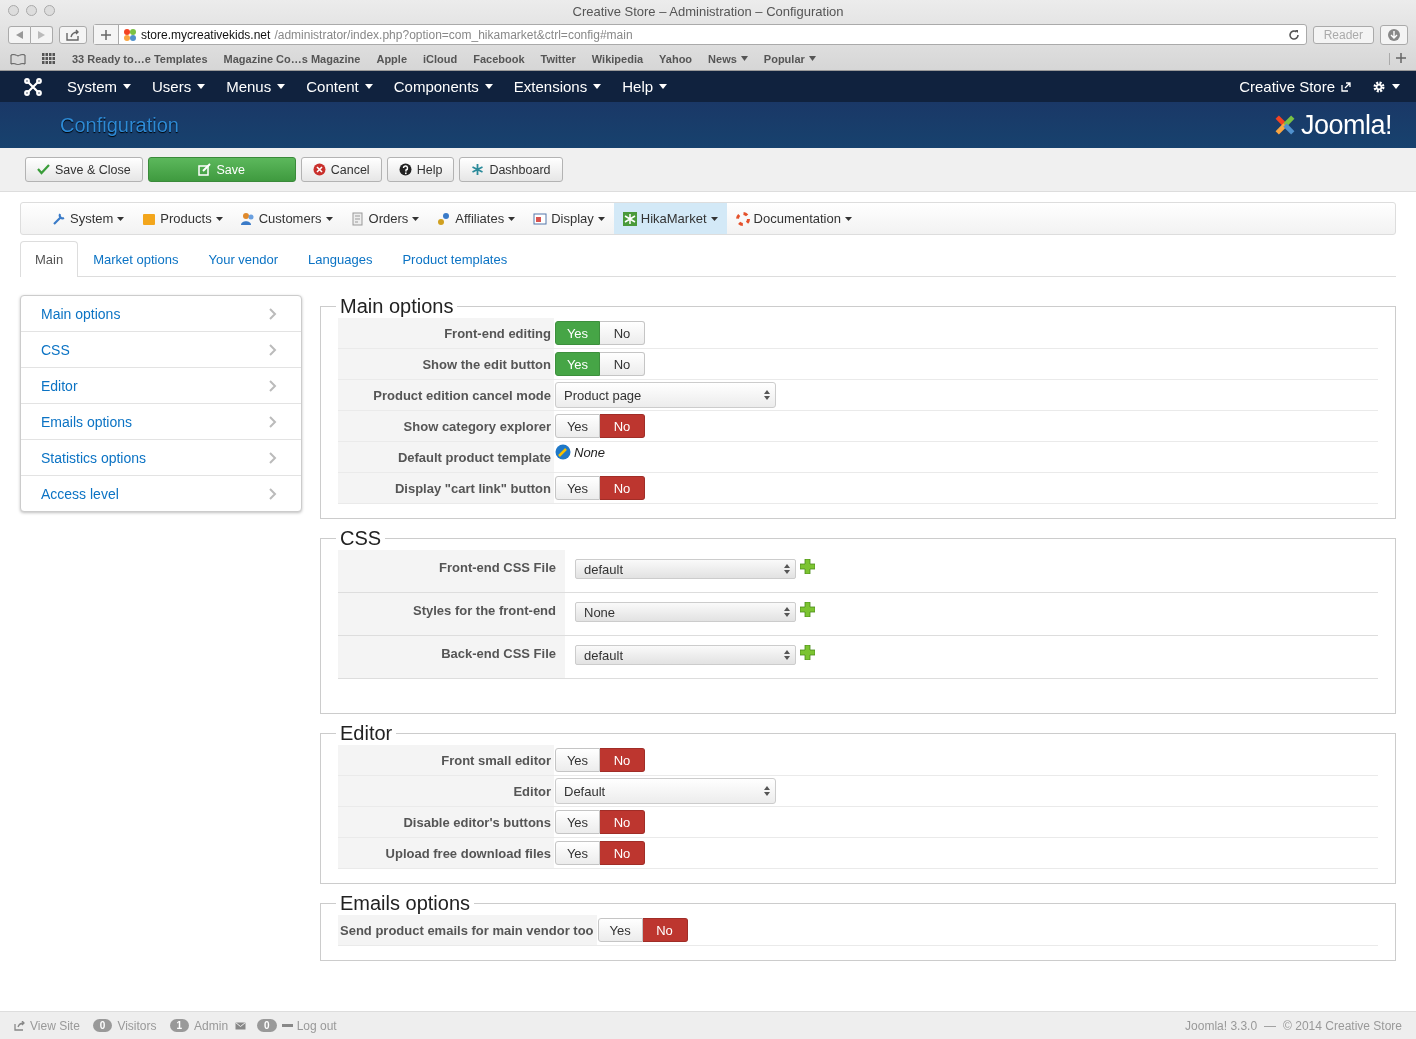 This screenshot has height=1039, width=1416. I want to click on component-menu-item: Documentation, so click(793, 218).